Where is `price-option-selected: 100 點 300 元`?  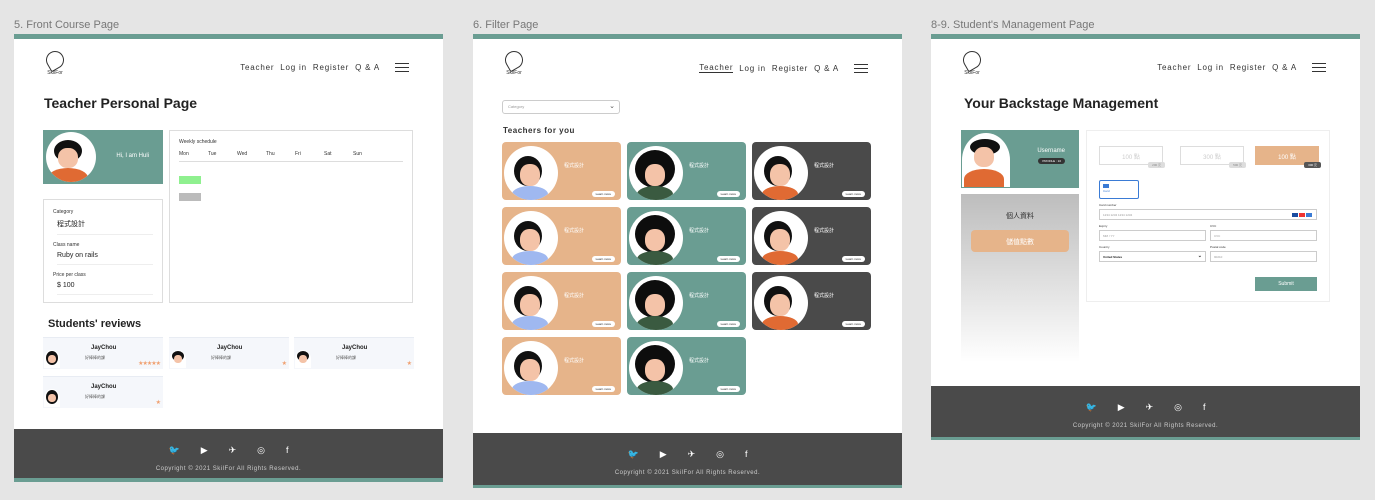
price-option-selected: 100 點 300 元 is located at coordinates (1288, 157).